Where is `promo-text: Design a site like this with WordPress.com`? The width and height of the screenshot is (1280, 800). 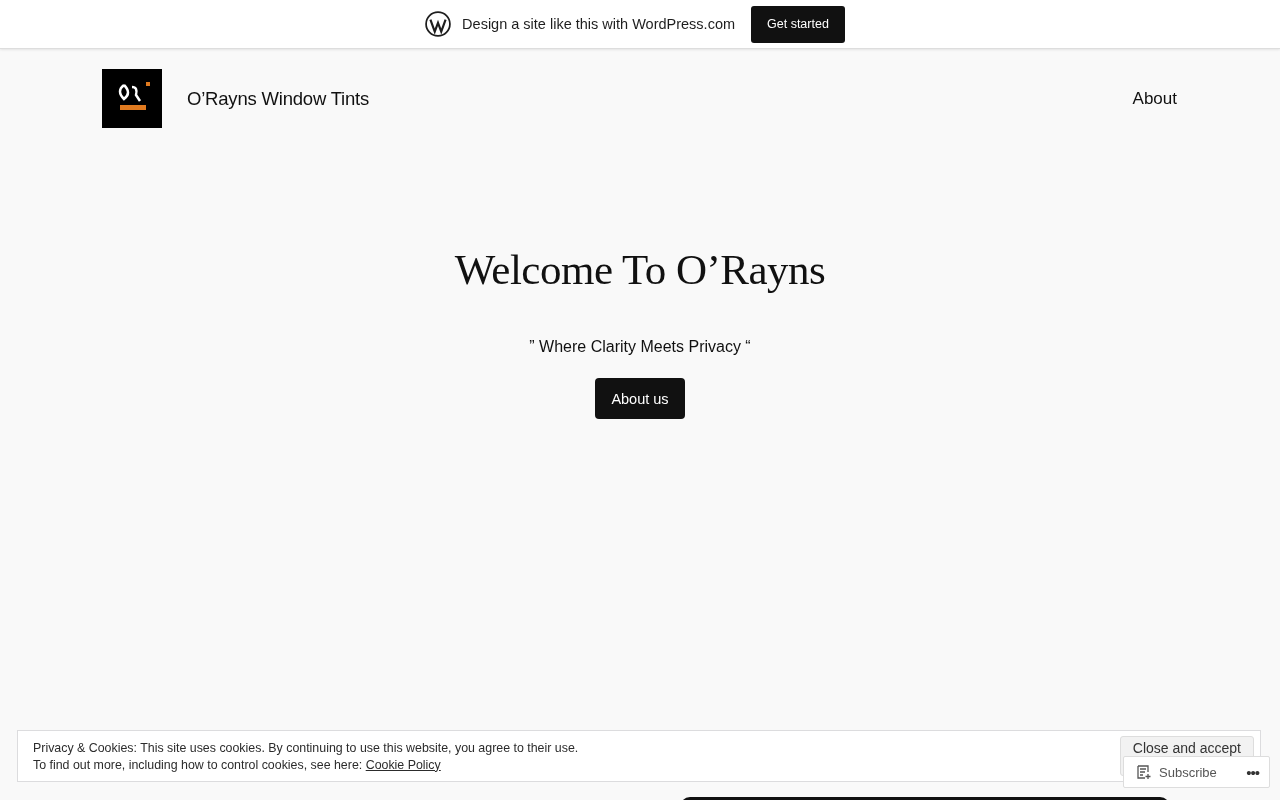
promo-text: Design a site like this with WordPress.com is located at coordinates (599, 24).